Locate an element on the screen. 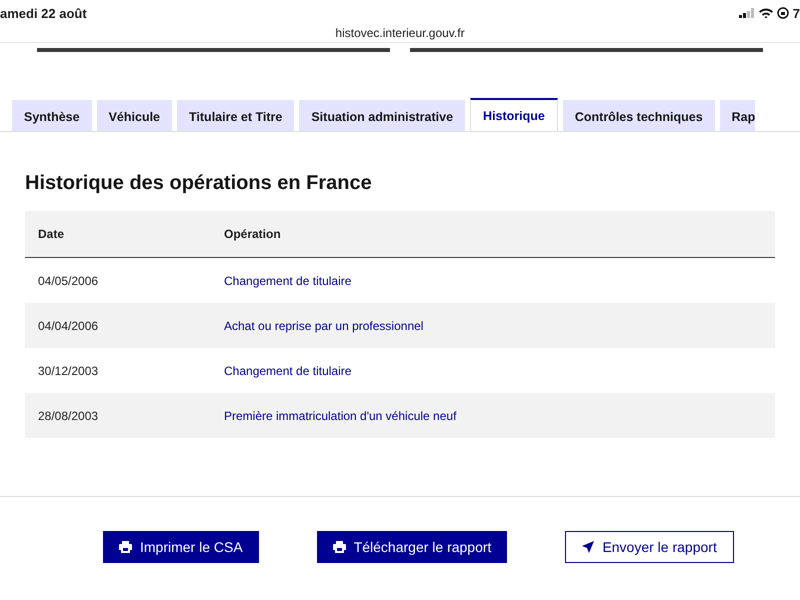  status-date: amedi 22 août is located at coordinates (43, 13).